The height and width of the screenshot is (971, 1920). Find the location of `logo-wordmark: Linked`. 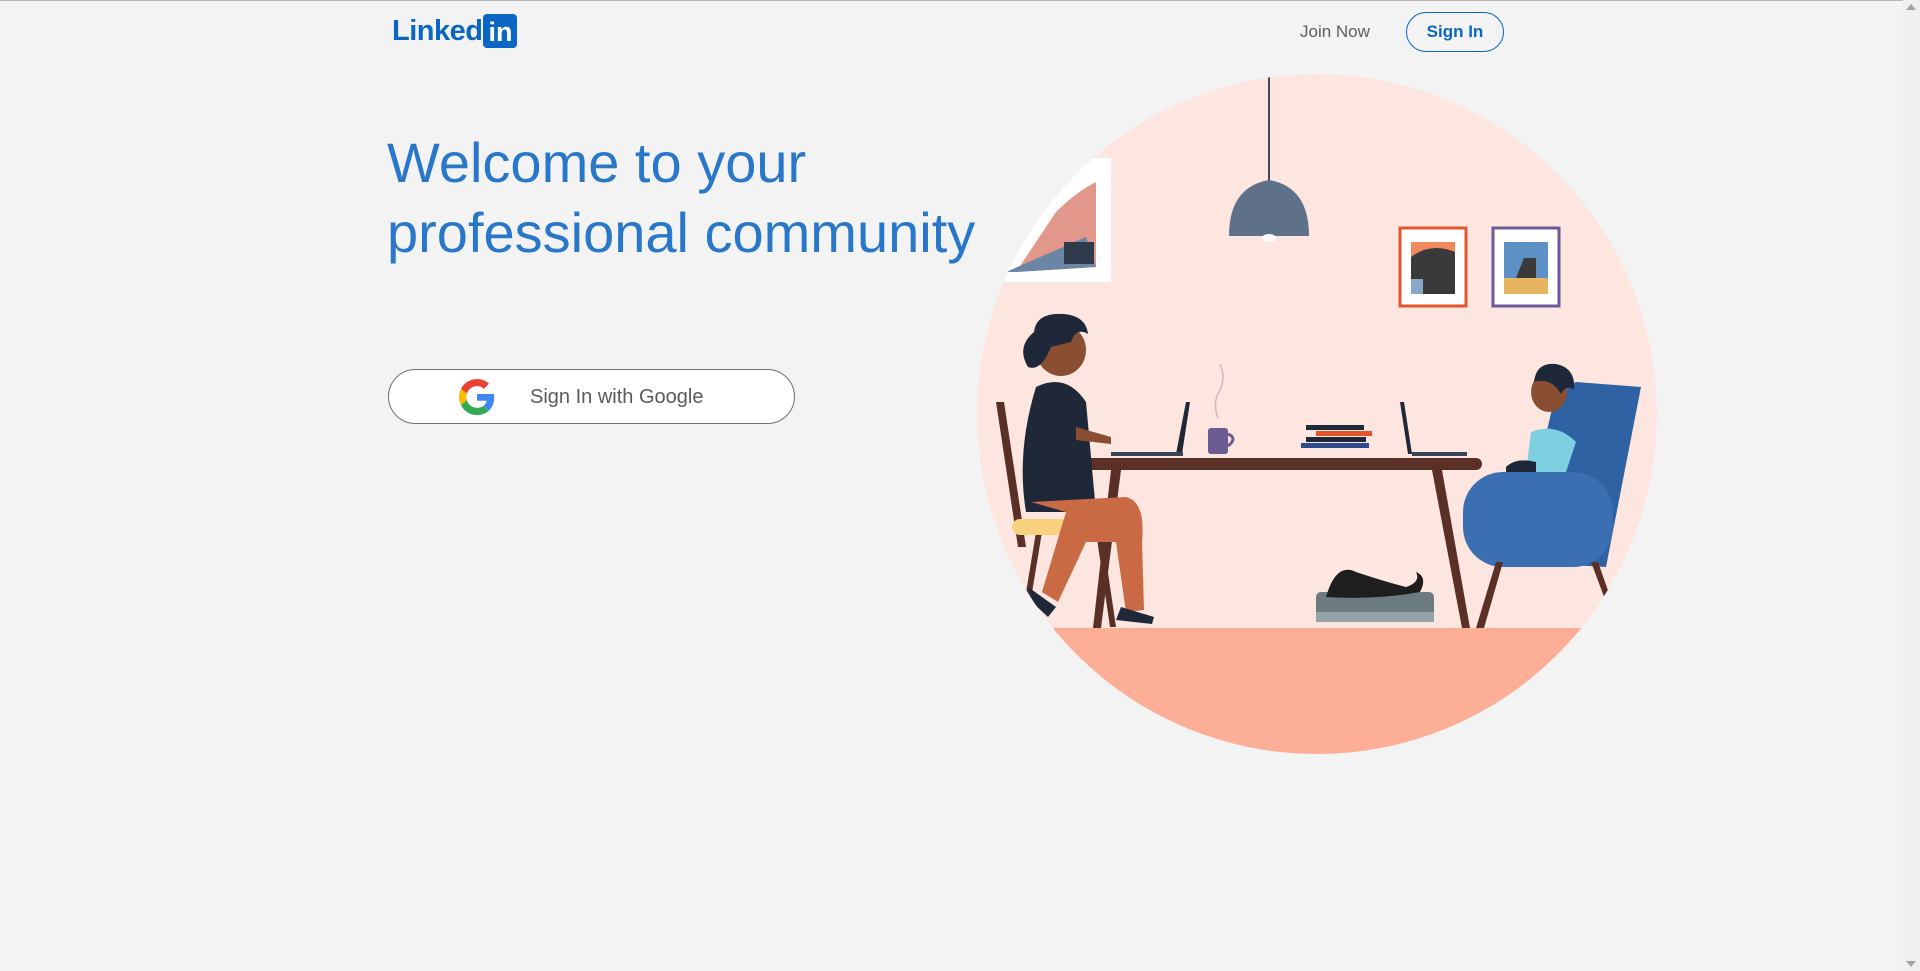

logo-wordmark: Linked is located at coordinates (437, 30).